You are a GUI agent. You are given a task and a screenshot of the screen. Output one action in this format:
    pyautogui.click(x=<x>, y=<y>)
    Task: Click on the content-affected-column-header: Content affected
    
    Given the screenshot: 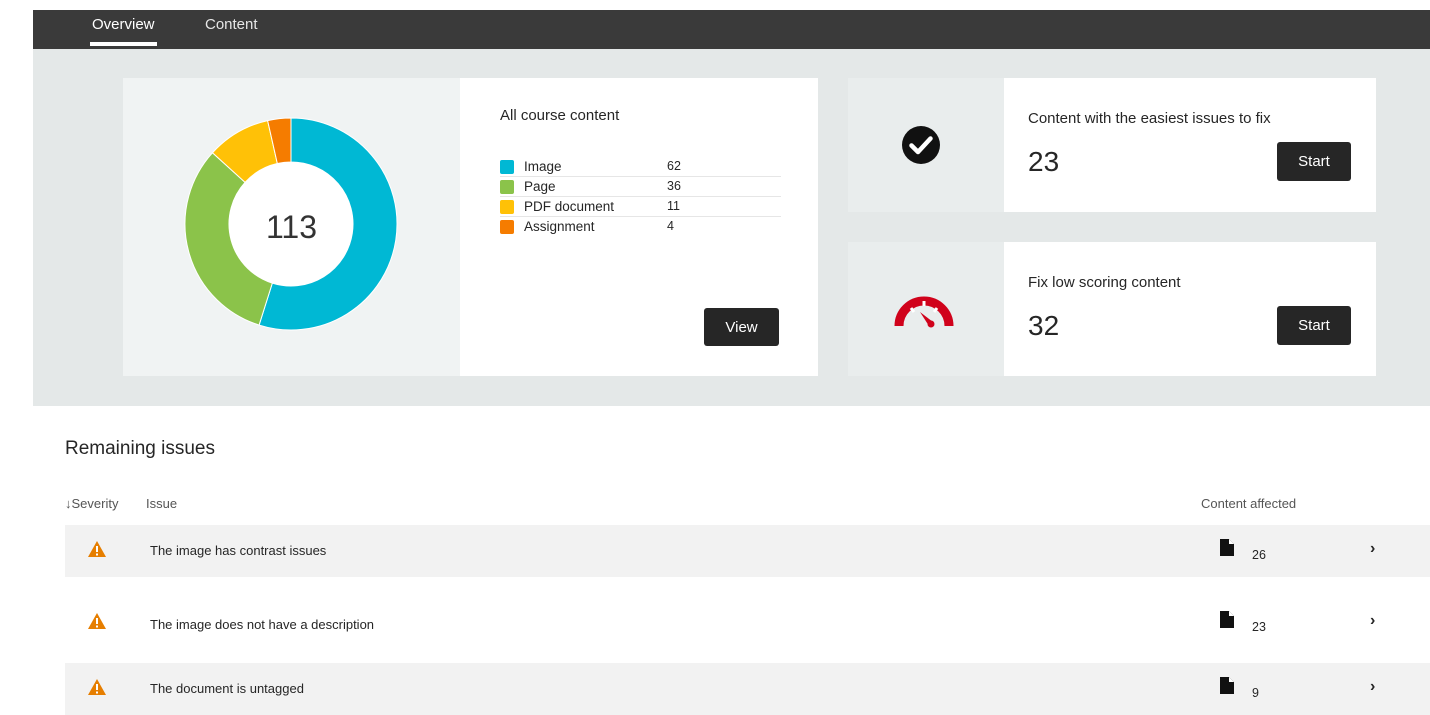 What is the action you would take?
    pyautogui.click(x=1249, y=503)
    